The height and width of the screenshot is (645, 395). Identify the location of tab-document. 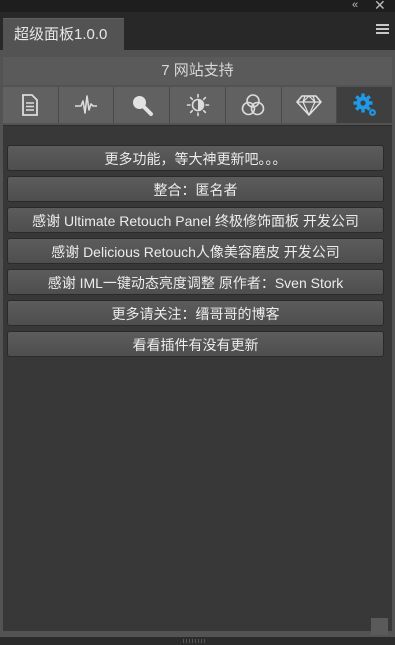
(31, 105).